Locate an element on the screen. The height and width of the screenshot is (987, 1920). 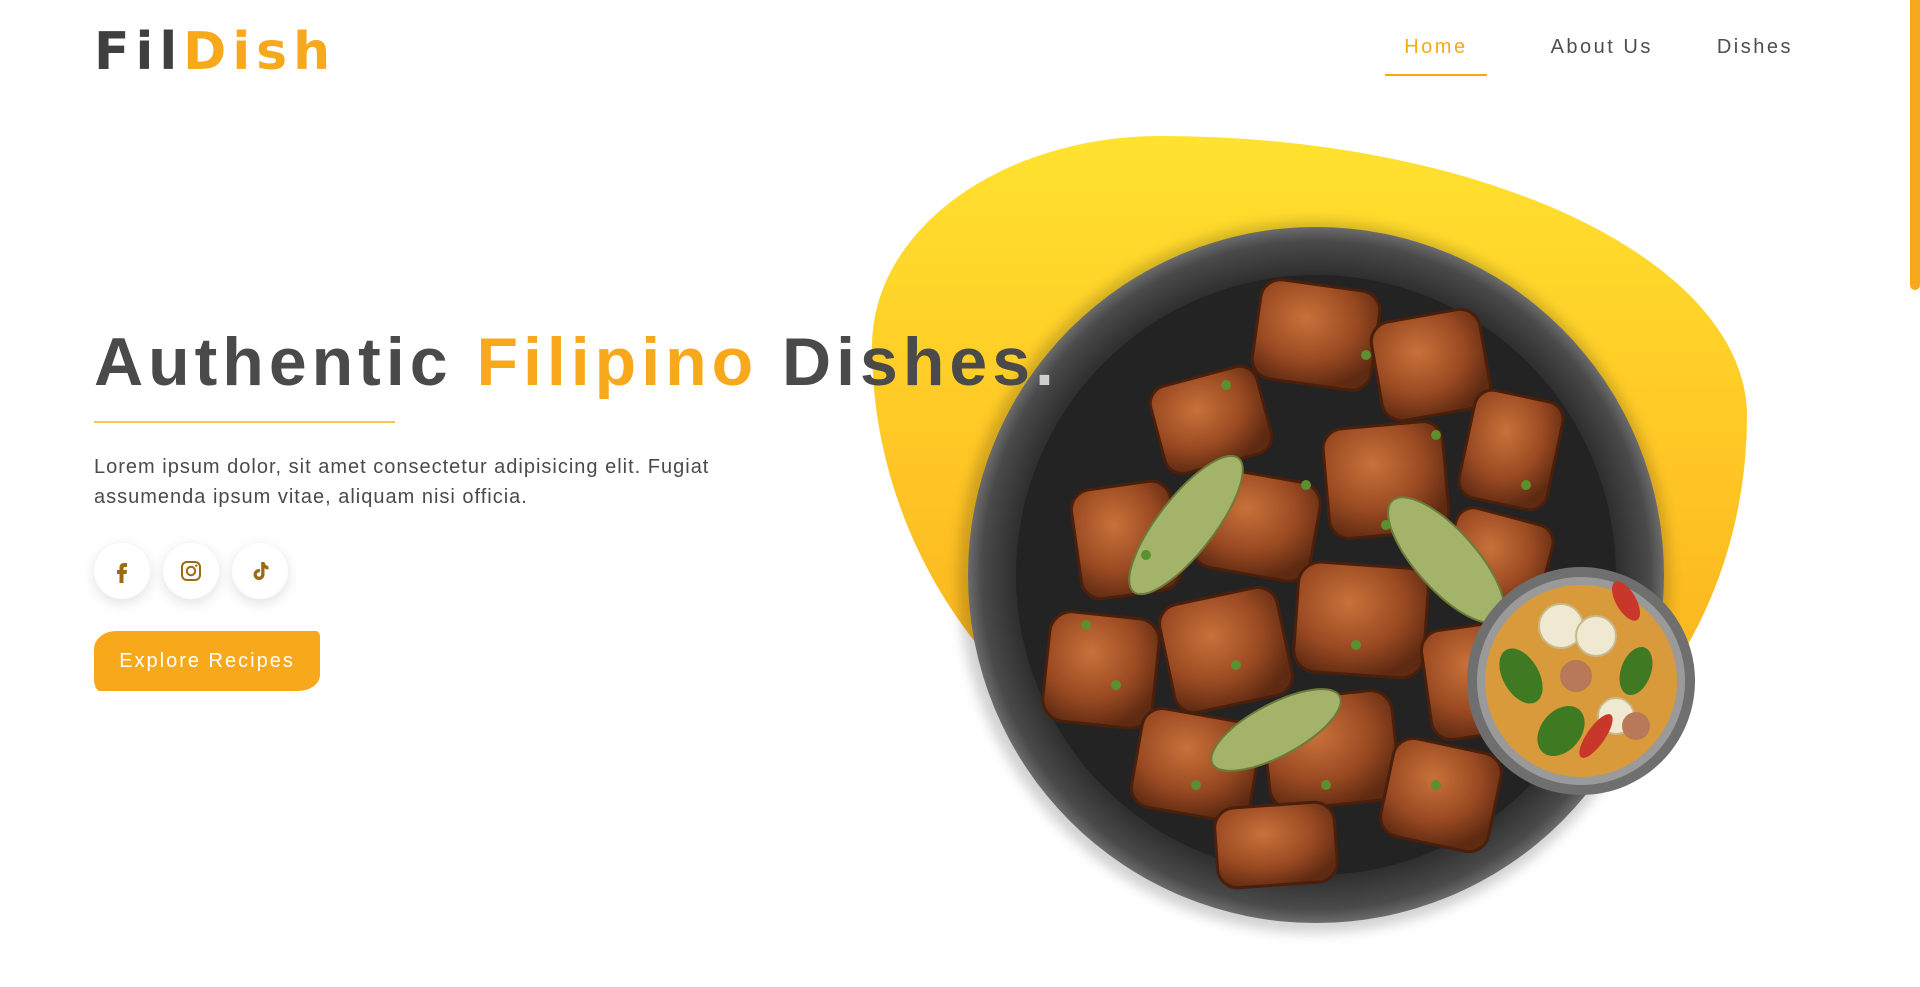
side-dish-image is located at coordinates (1581, 681).